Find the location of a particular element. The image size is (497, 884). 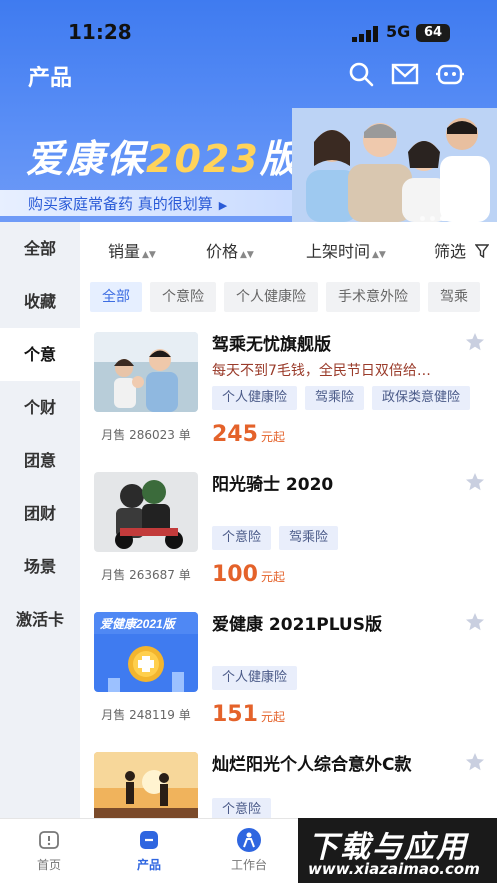

filter-funnel-icon is located at coordinates (482, 251).